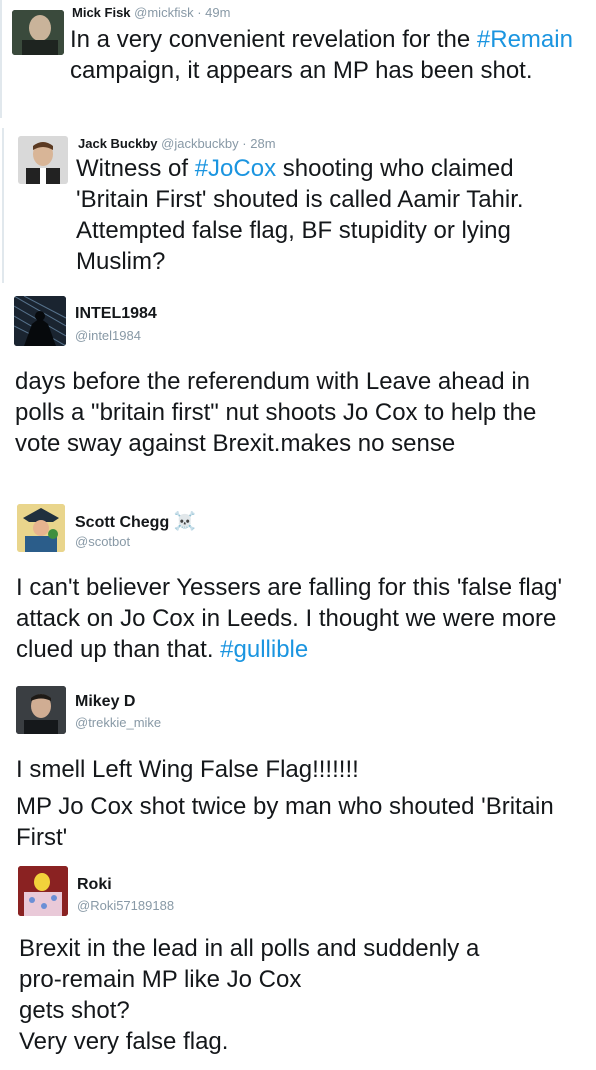 The image size is (596, 1070). Describe the element at coordinates (262, 143) in the screenshot. I see `timestamp: 28m` at that location.